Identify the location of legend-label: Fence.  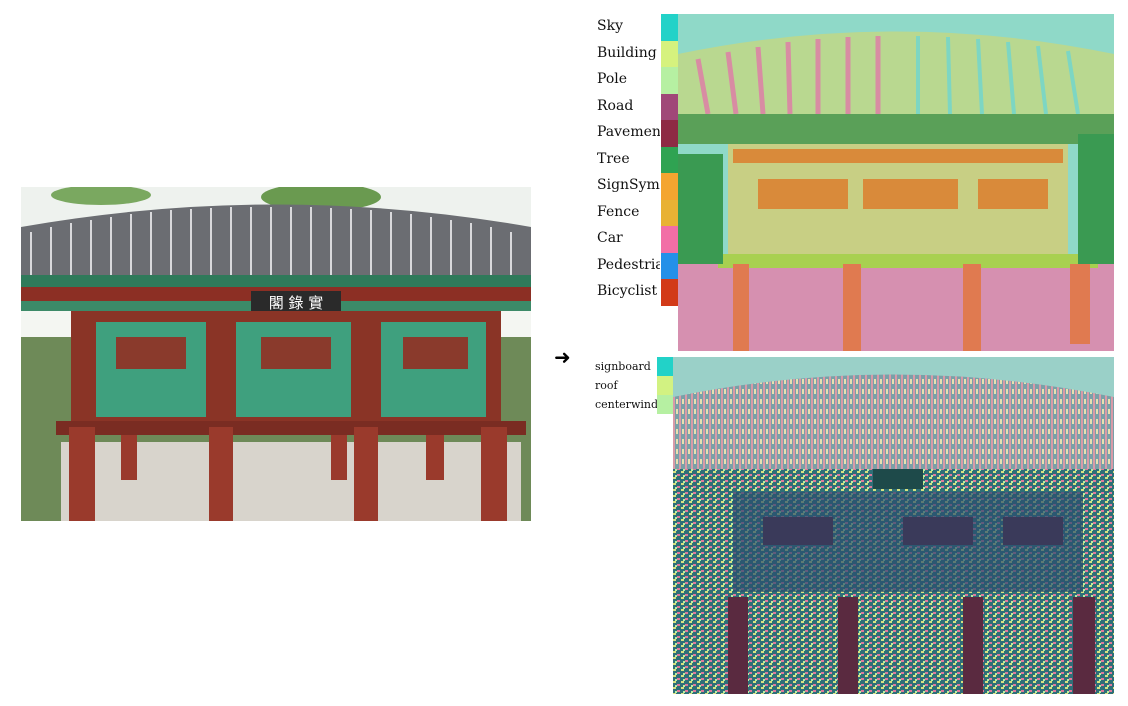
(618, 211).